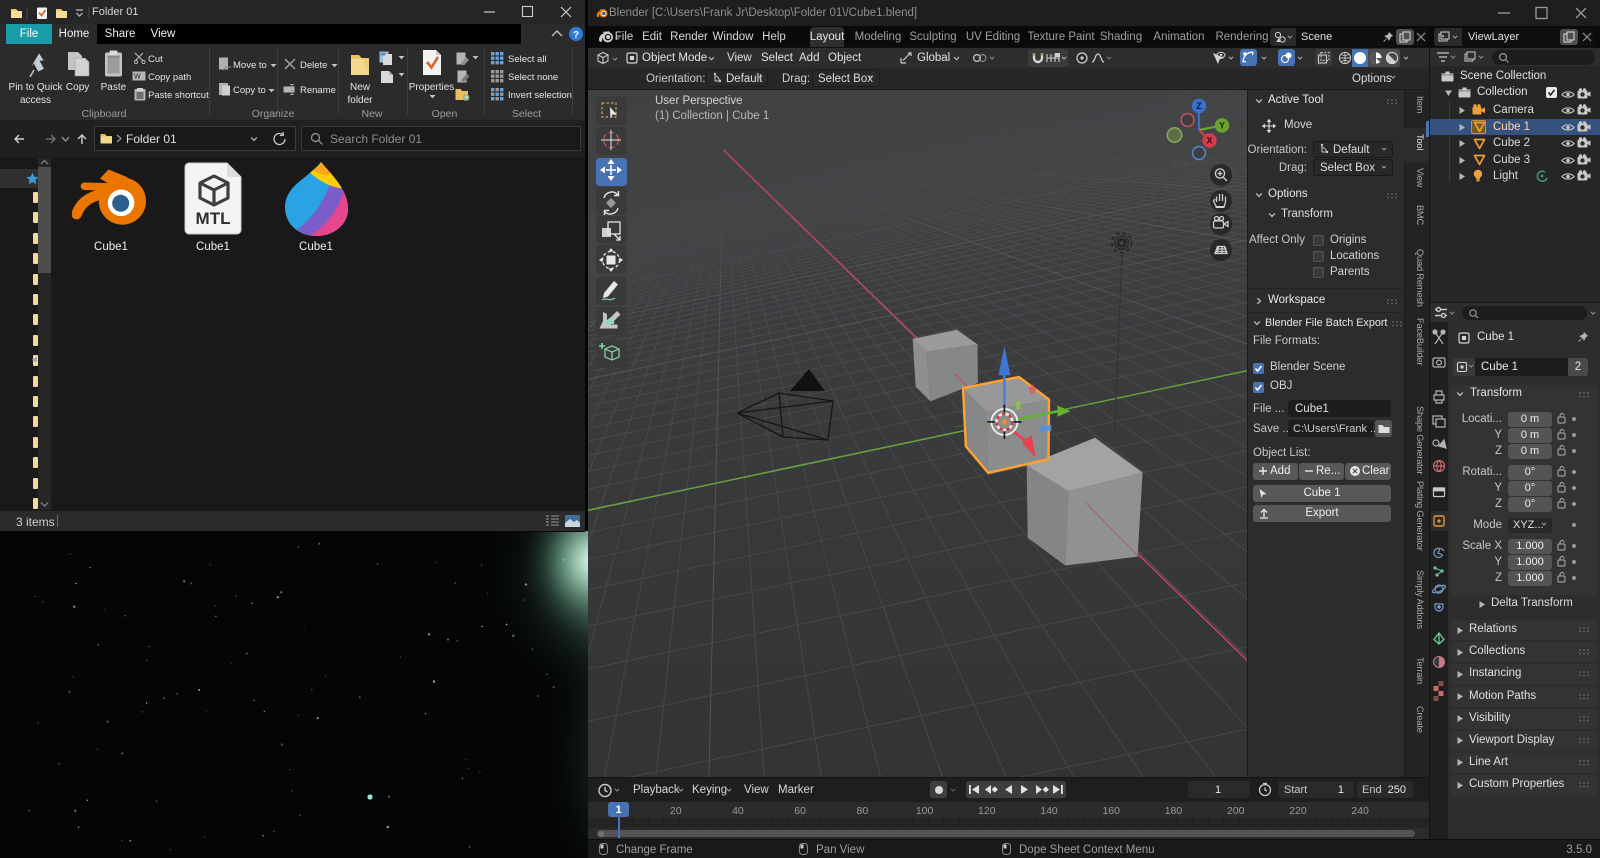  What do you see at coordinates (1199, 106) in the screenshot?
I see `svg-text: Z` at bounding box center [1199, 106].